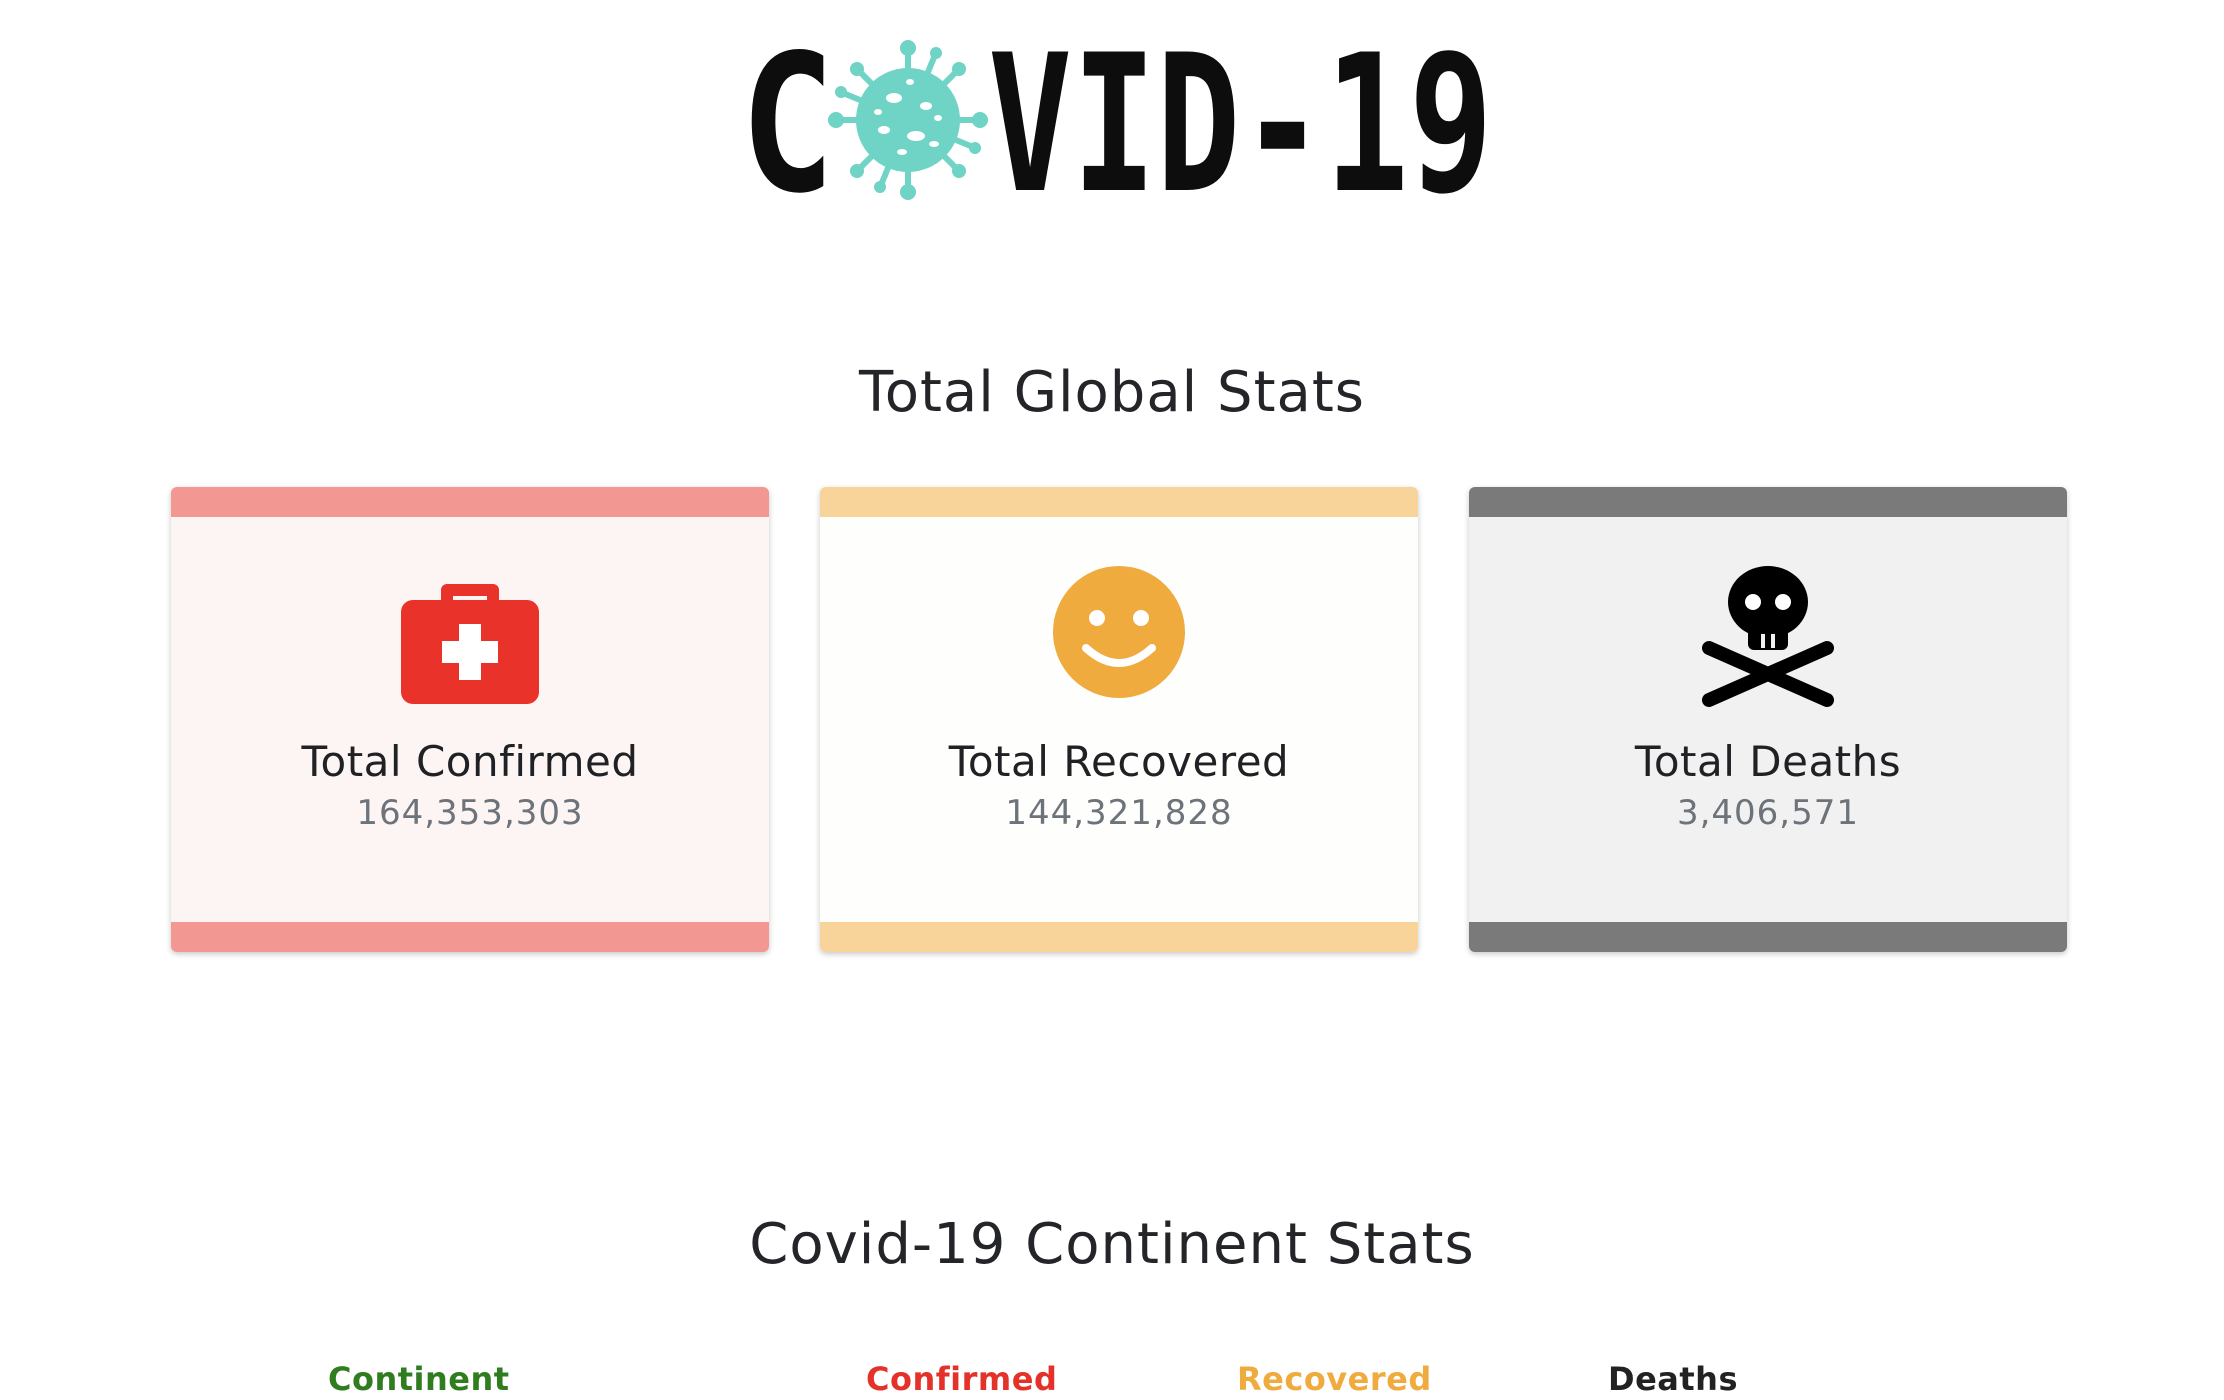 The width and height of the screenshot is (2224, 1400). I want to click on card-value: 3,406,571, so click(1768, 813).